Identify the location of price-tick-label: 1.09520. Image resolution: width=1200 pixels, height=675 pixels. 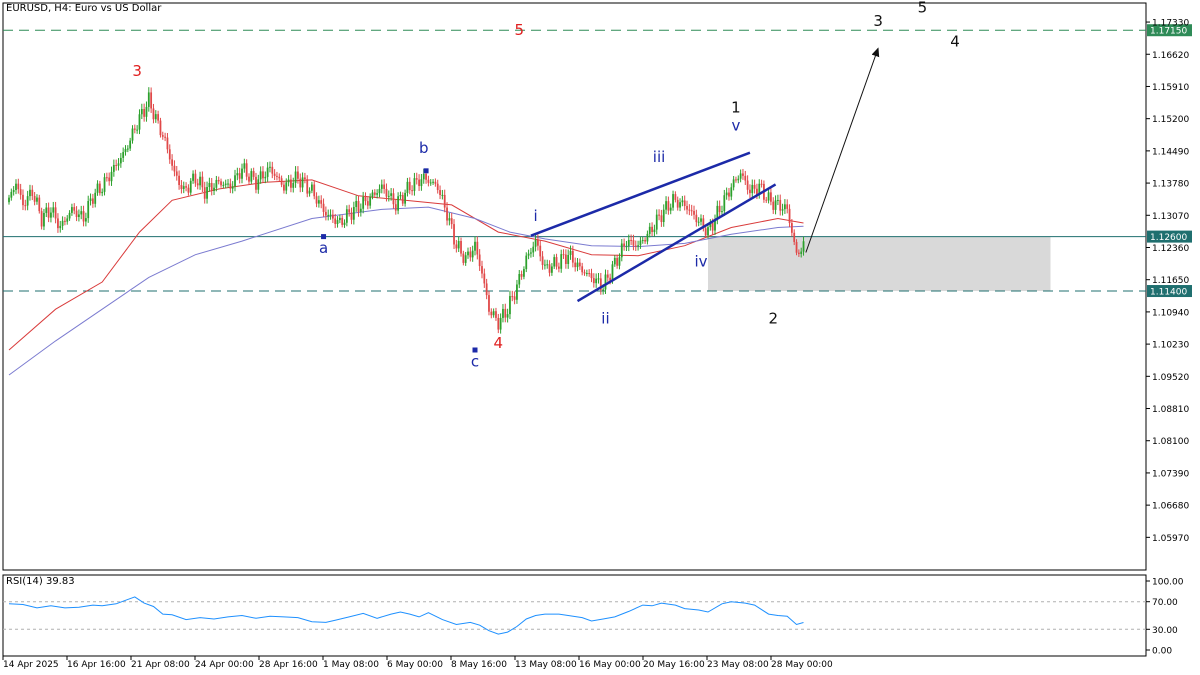
(1170, 378).